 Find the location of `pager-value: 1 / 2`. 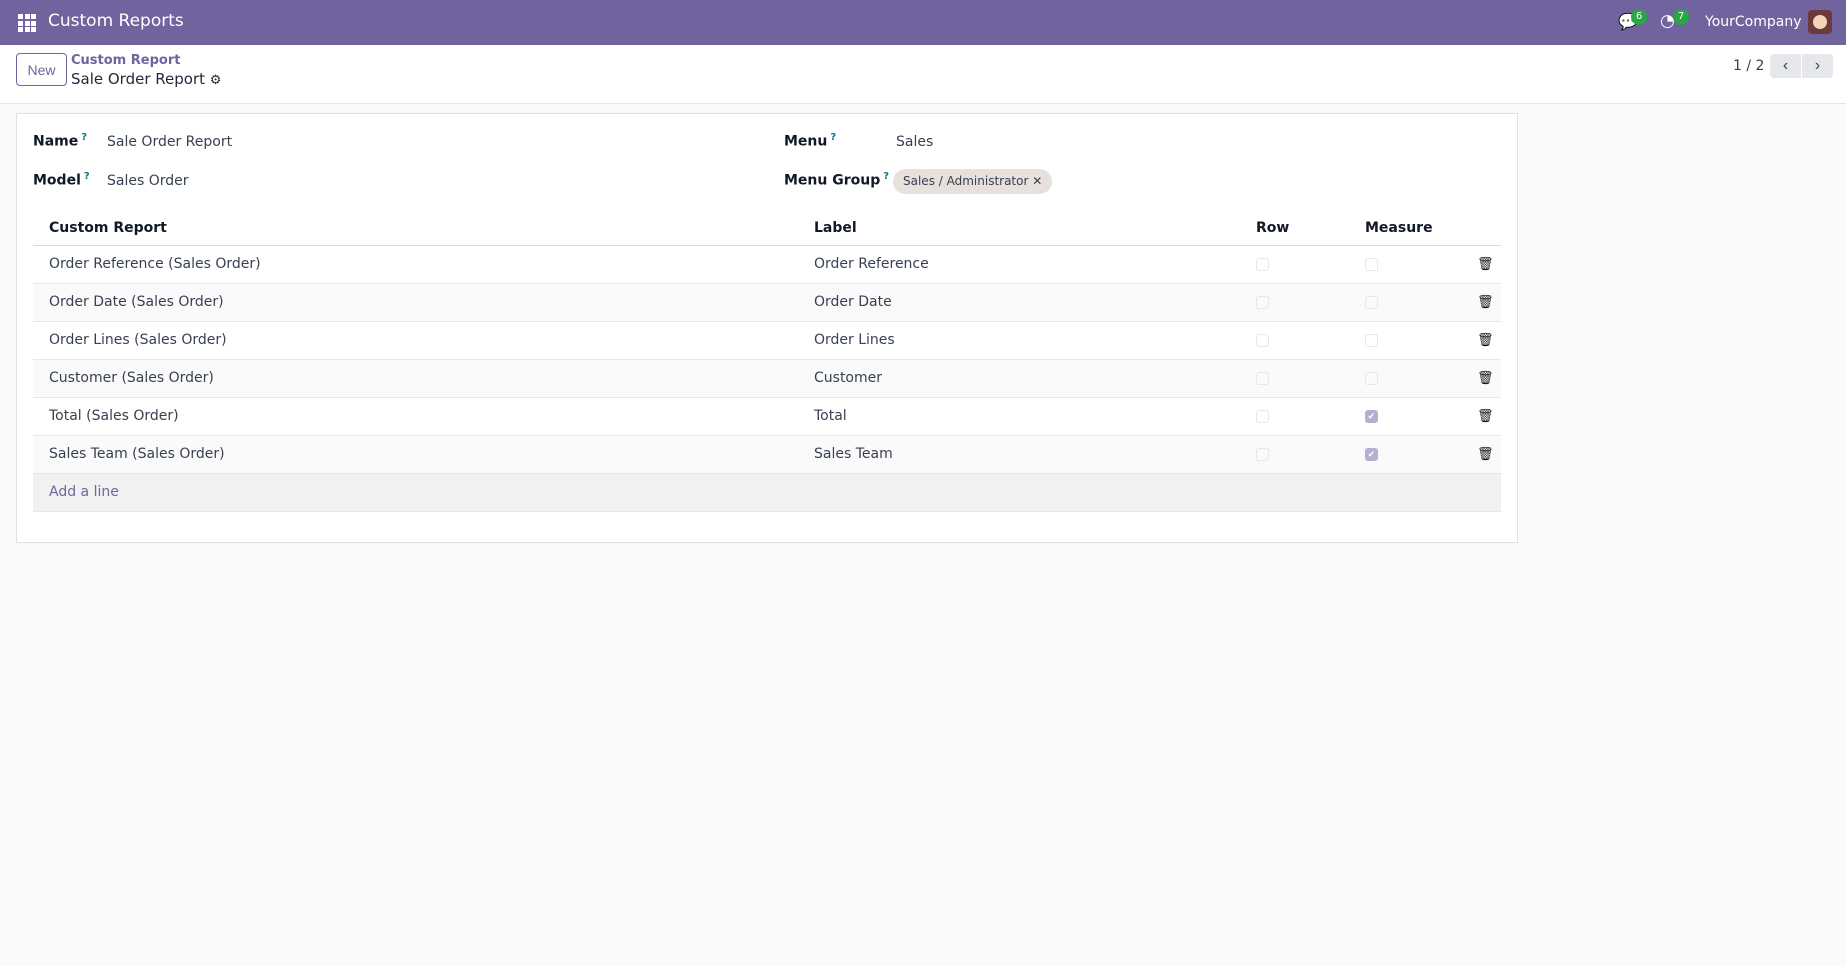

pager-value: 1 / 2 is located at coordinates (1748, 66).